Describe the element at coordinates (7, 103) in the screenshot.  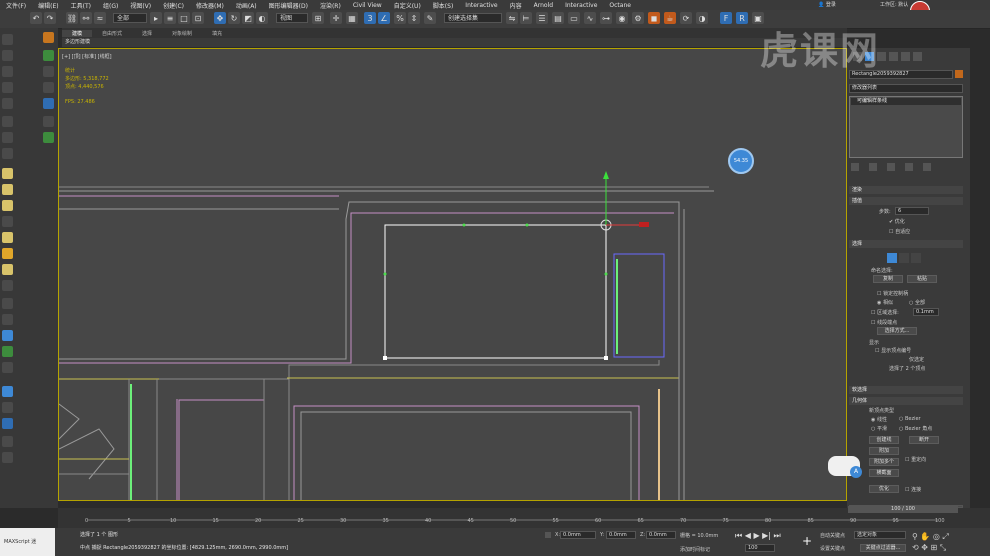
I see `curve-icon` at that location.